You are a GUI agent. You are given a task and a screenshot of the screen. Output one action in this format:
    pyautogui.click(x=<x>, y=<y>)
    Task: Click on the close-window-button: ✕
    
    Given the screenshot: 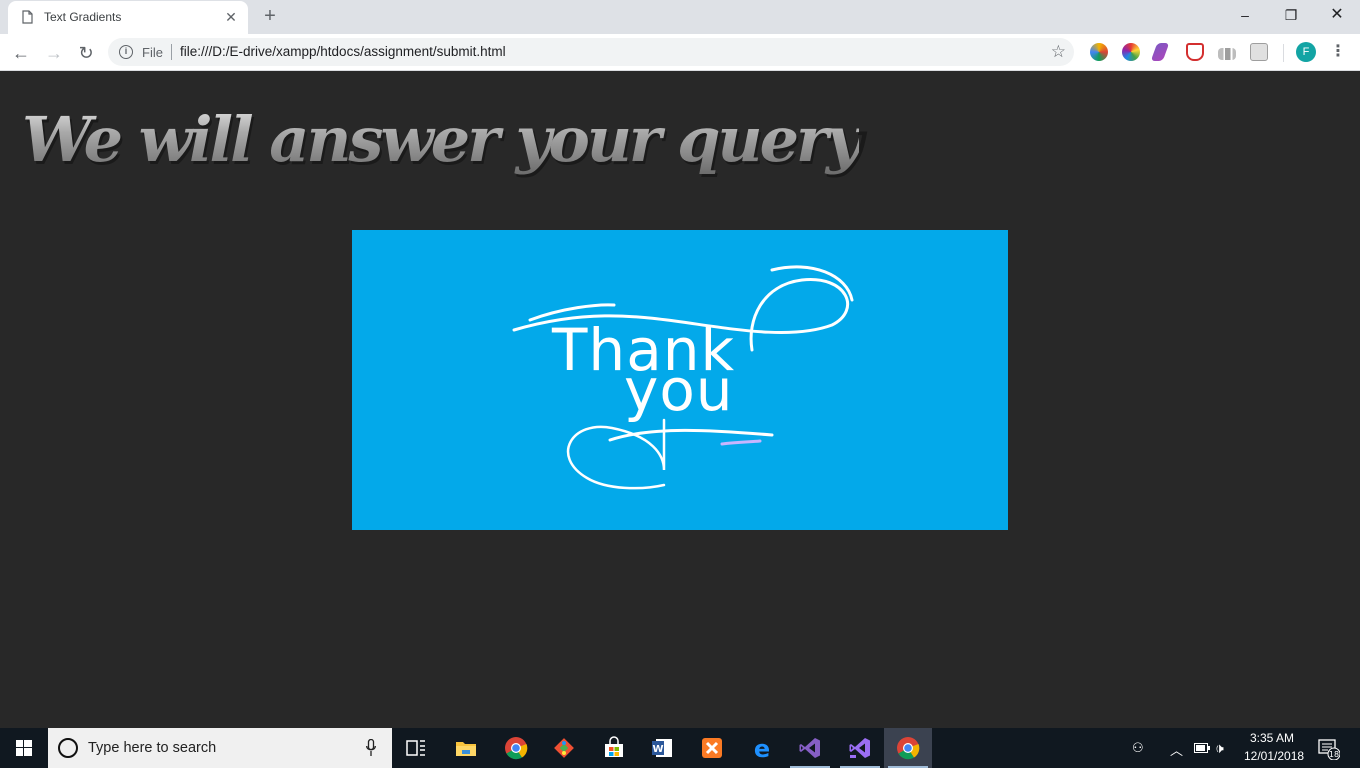 What is the action you would take?
    pyautogui.click(x=1337, y=15)
    